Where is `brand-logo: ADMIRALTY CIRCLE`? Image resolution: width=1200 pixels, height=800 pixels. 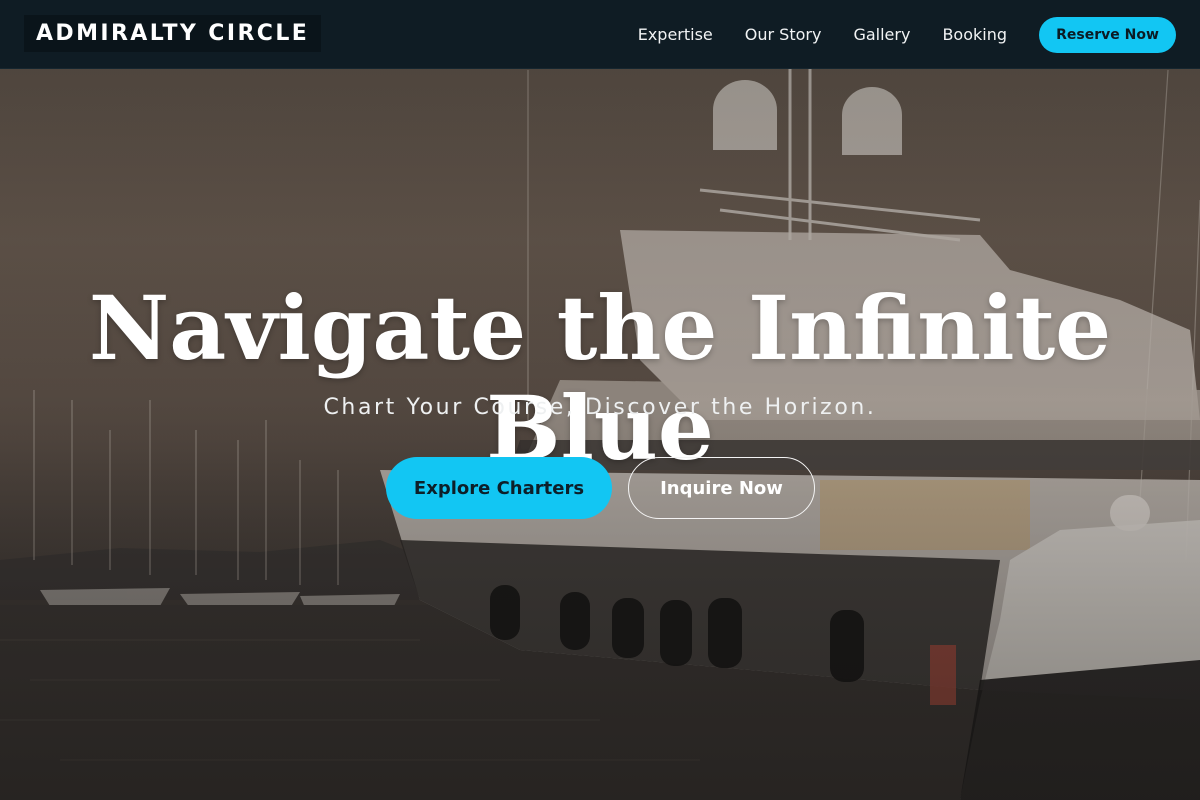
brand-logo: ADMIRALTY CIRCLE is located at coordinates (173, 33).